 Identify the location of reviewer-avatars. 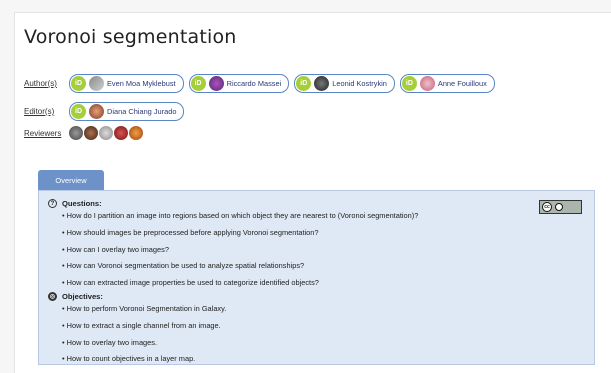
(106, 133).